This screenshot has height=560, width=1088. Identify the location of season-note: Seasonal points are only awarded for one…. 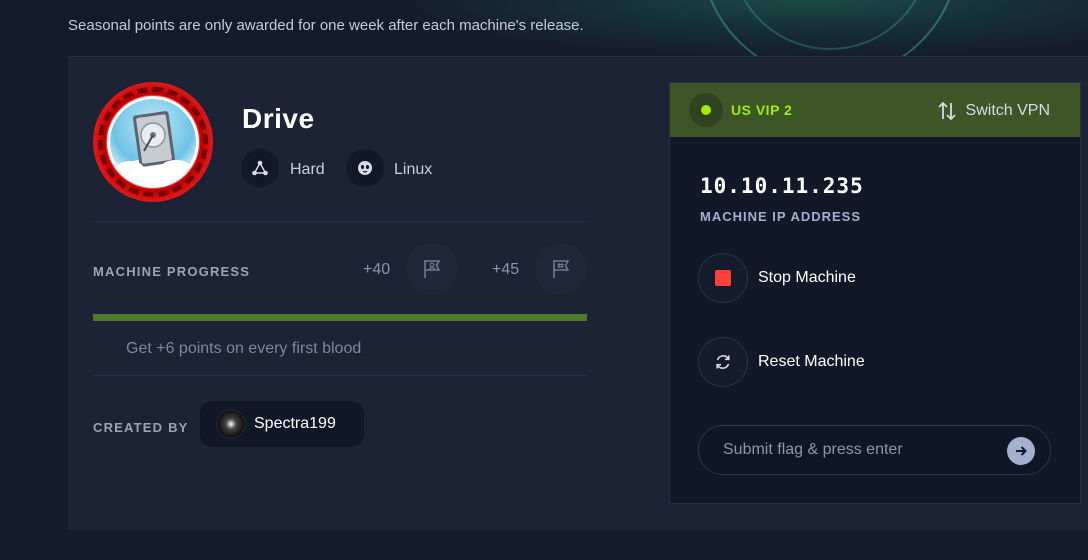
(326, 25).